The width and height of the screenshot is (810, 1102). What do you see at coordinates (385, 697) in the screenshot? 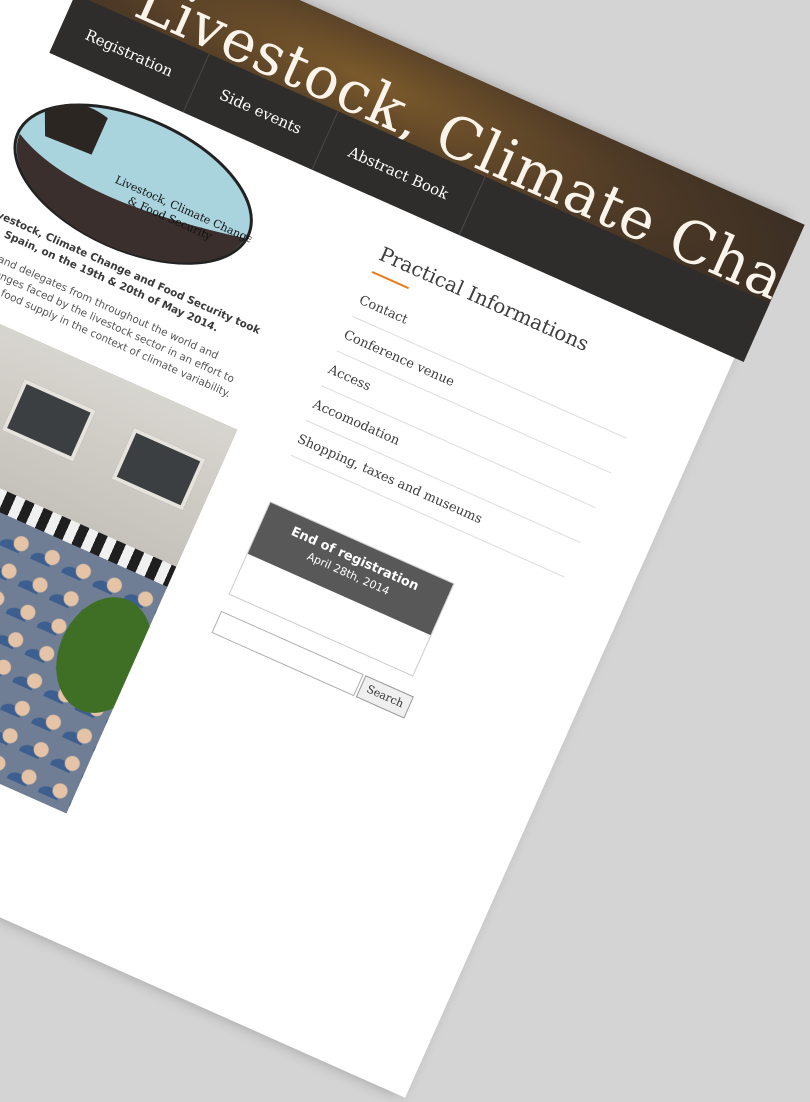
I see `search-button: Search` at bounding box center [385, 697].